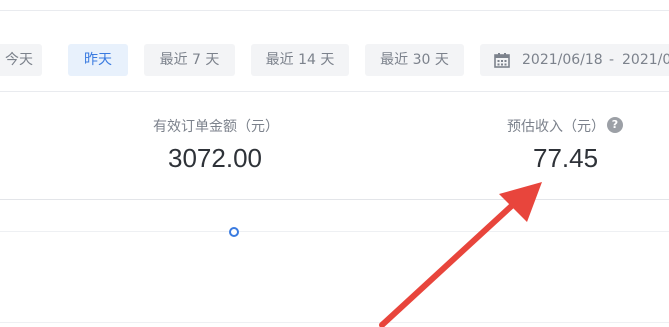 The height and width of the screenshot is (327, 669). I want to click on filter-yesterday-button: 昨天, so click(98, 60).